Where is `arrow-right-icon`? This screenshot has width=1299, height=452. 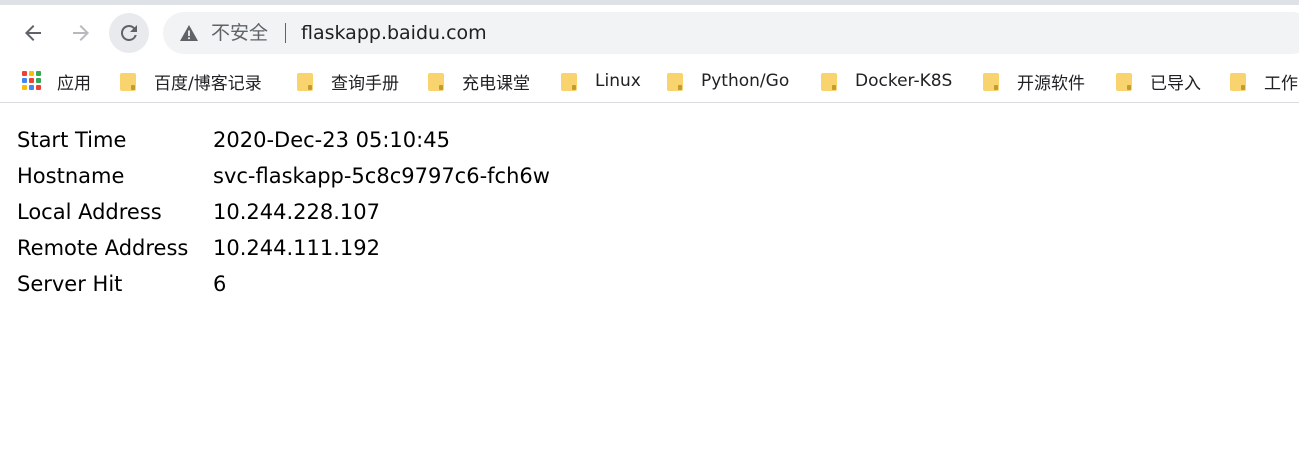
arrow-right-icon is located at coordinates (81, 33).